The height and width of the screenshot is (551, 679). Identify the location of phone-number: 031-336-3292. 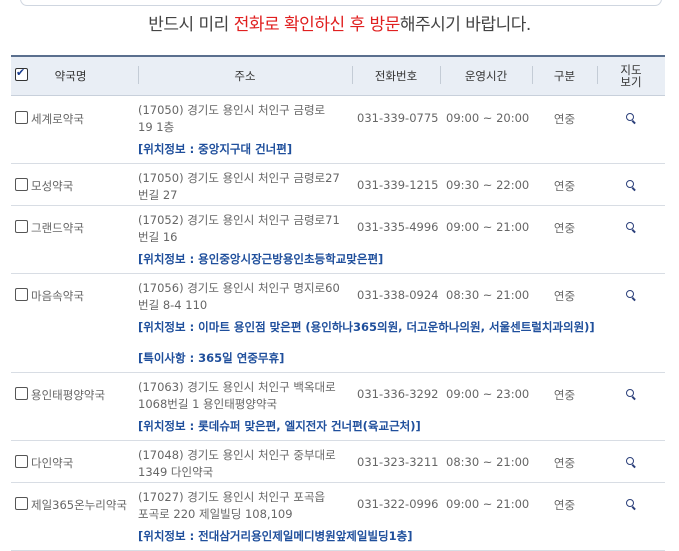
(398, 394).